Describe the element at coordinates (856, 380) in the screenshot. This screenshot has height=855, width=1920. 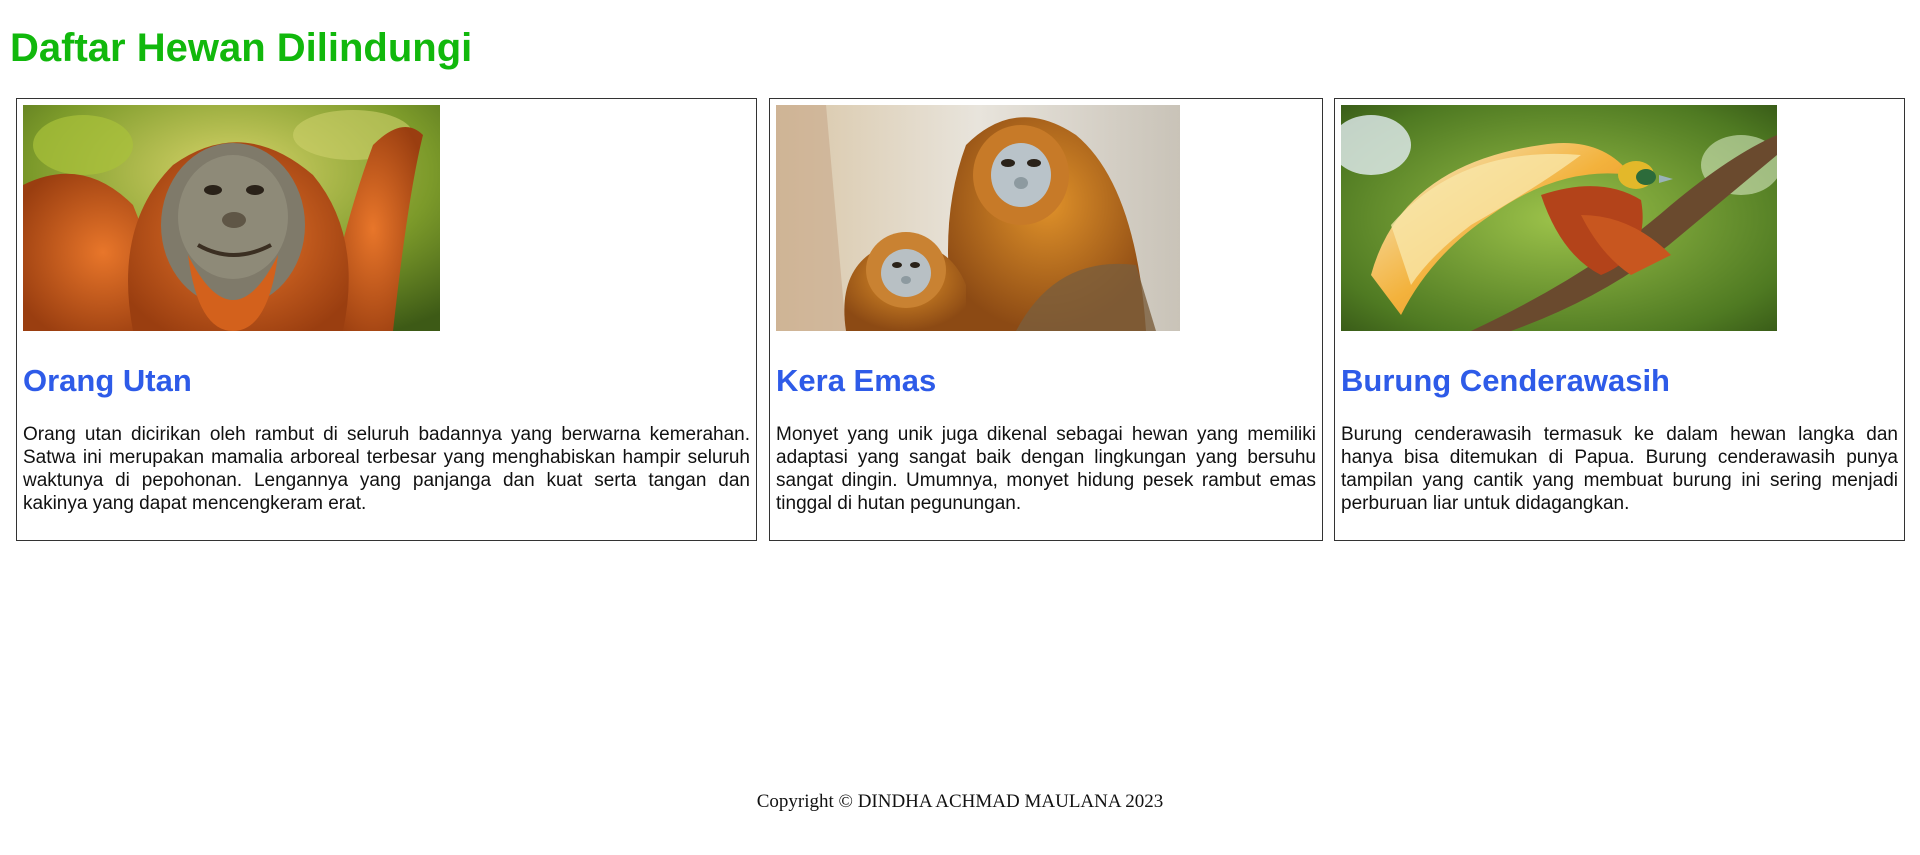
I see `card-title: Kera Emas` at that location.